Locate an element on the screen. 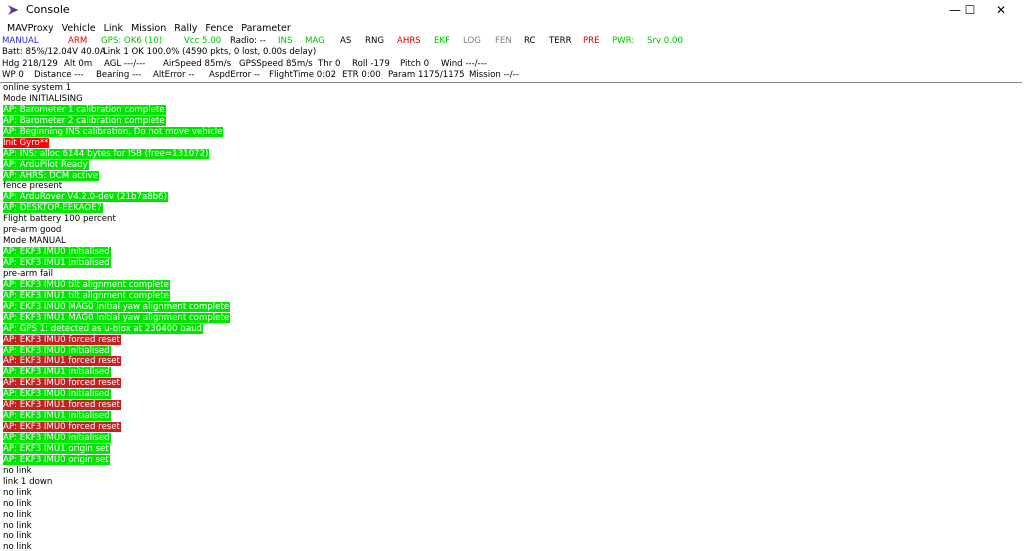  log-text: fence present is located at coordinates (33, 186).